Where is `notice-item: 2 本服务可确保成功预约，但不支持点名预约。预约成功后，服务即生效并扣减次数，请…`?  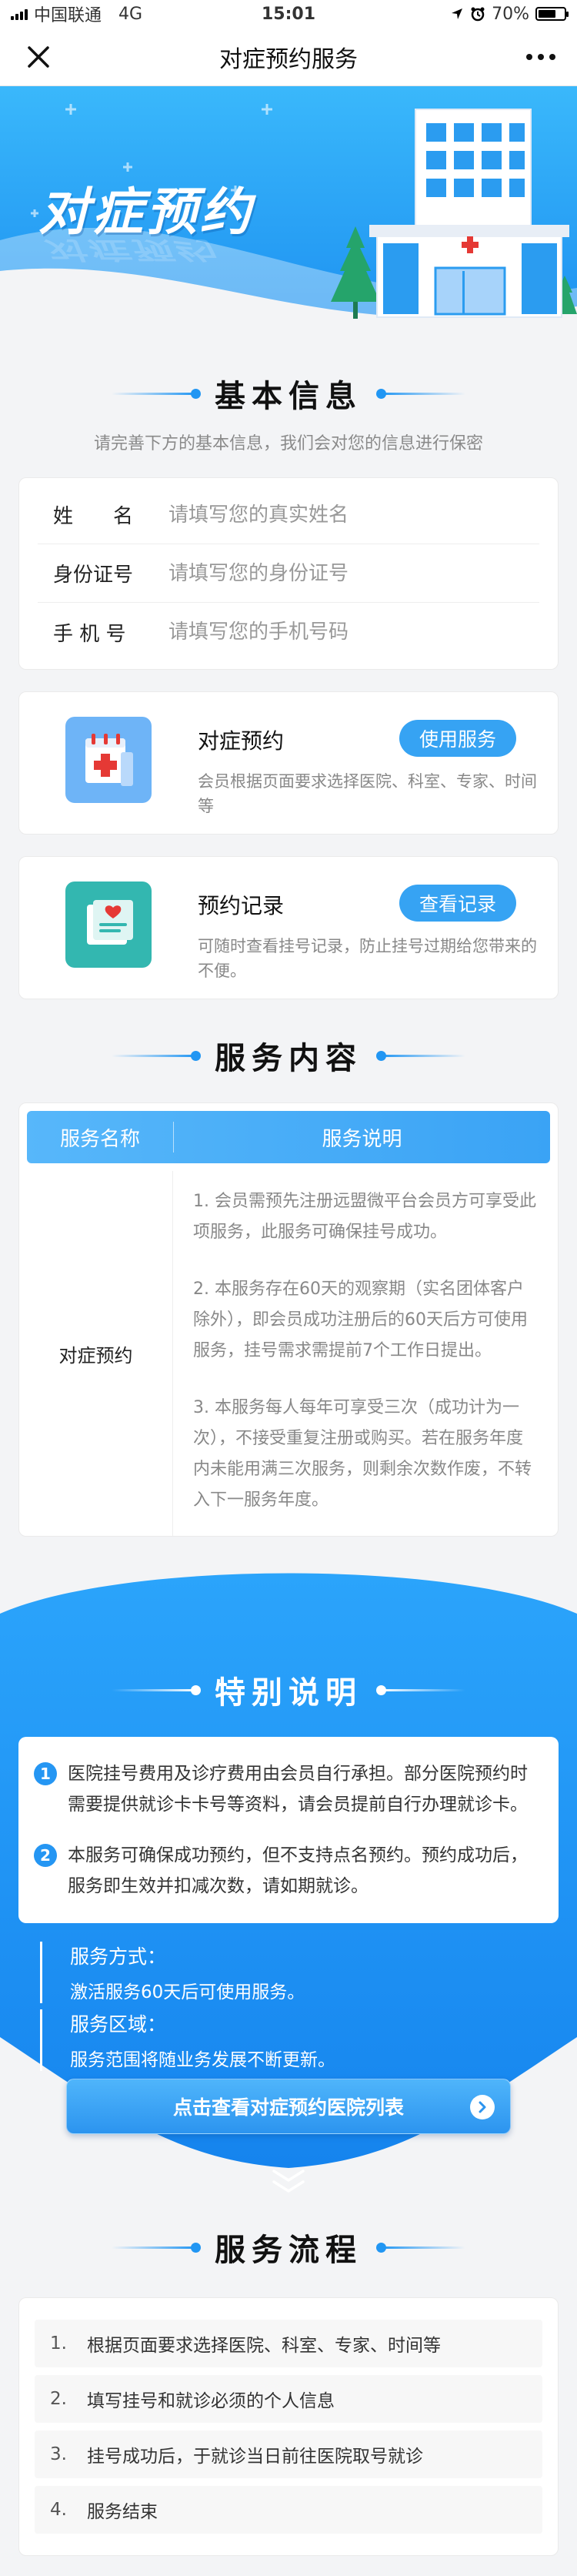 notice-item: 2 本服务可确保成功预约，但不支持点名预约。预约成功后，服务即生效并扣减次数，请… is located at coordinates (288, 1871).